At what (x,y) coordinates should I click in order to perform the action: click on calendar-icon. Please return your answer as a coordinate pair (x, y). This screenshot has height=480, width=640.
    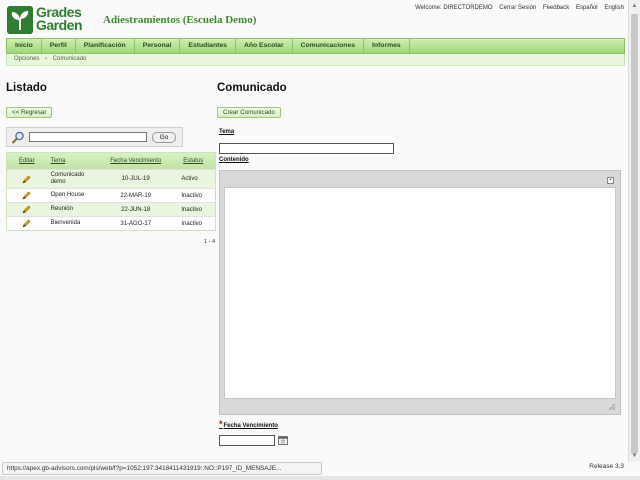
    Looking at the image, I should click on (283, 440).